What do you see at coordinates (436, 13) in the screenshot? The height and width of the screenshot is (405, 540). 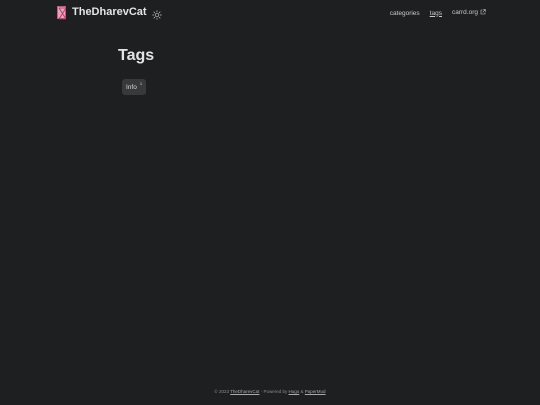 I see `nav-item-tags: tags` at bounding box center [436, 13].